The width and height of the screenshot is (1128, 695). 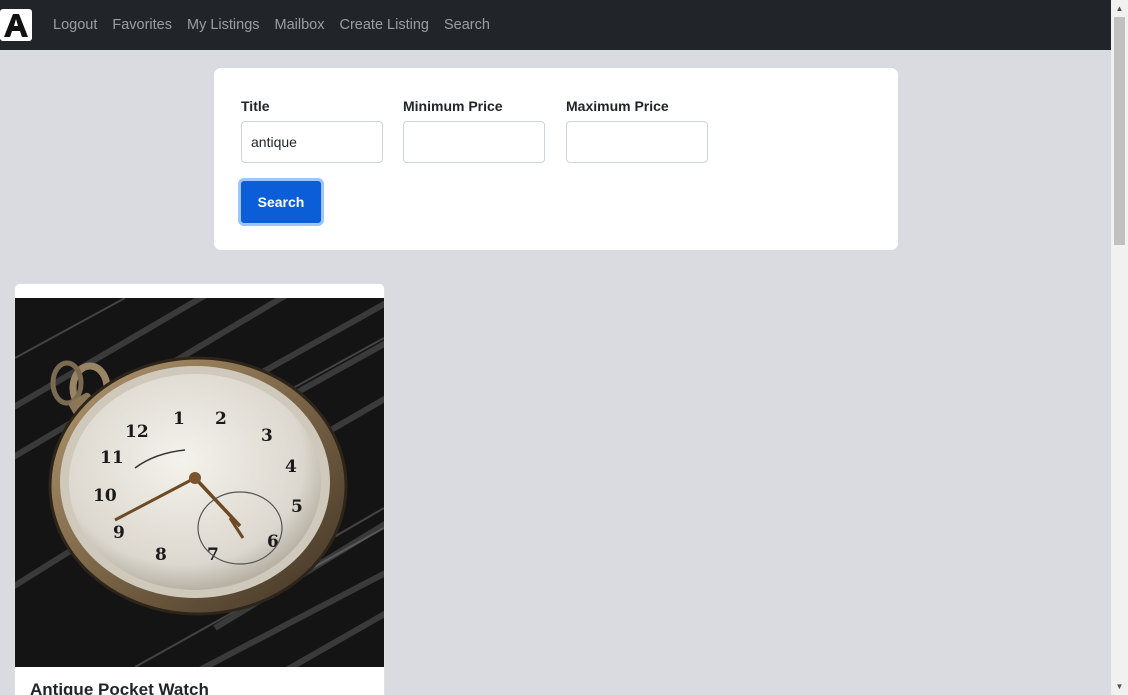 I want to click on min-price-input, so click(x=474, y=142).